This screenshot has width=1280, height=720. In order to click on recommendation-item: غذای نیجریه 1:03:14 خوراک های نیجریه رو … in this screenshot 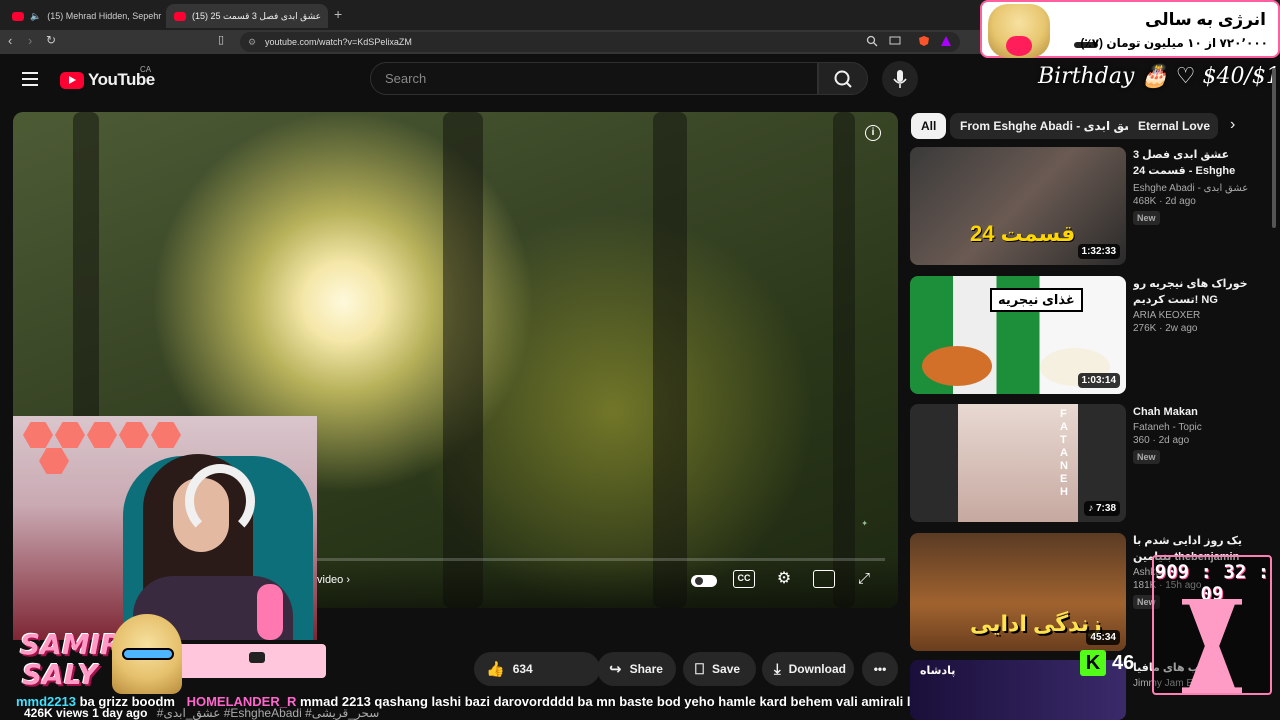, I will do `click(1090, 335)`.